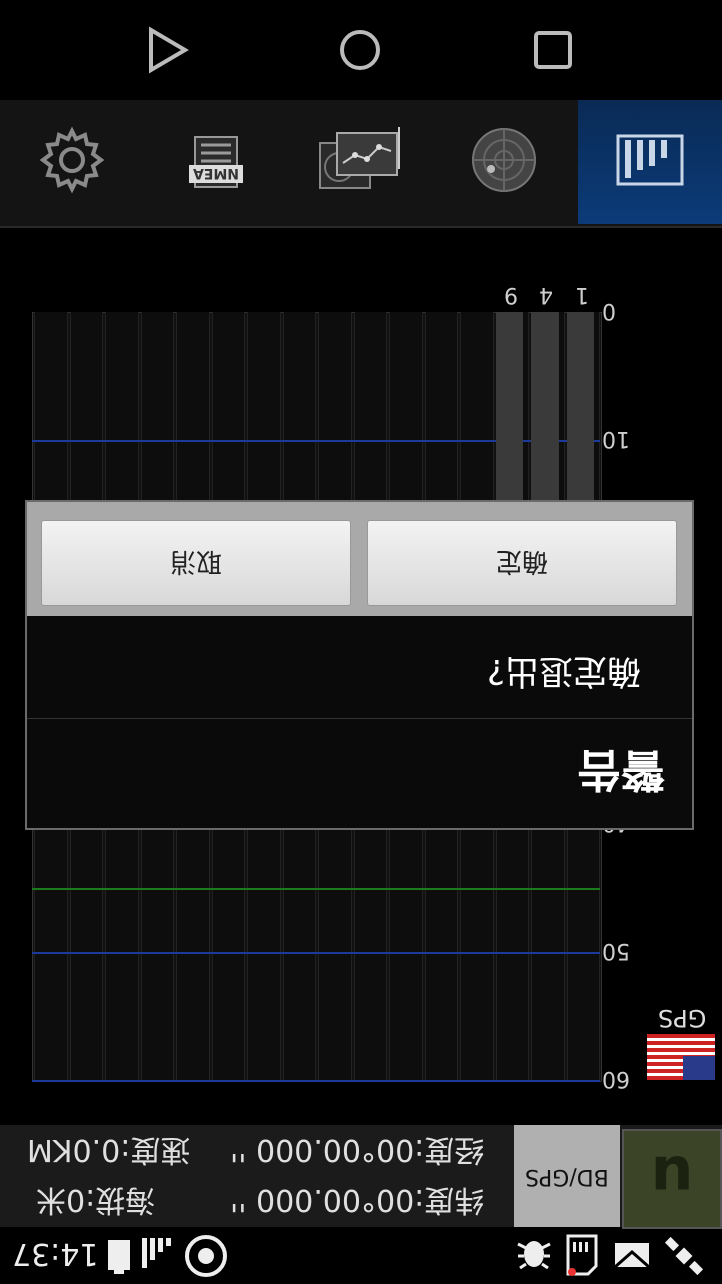  What do you see at coordinates (616, 438) in the screenshot?
I see `y-tick-label: 10` at bounding box center [616, 438].